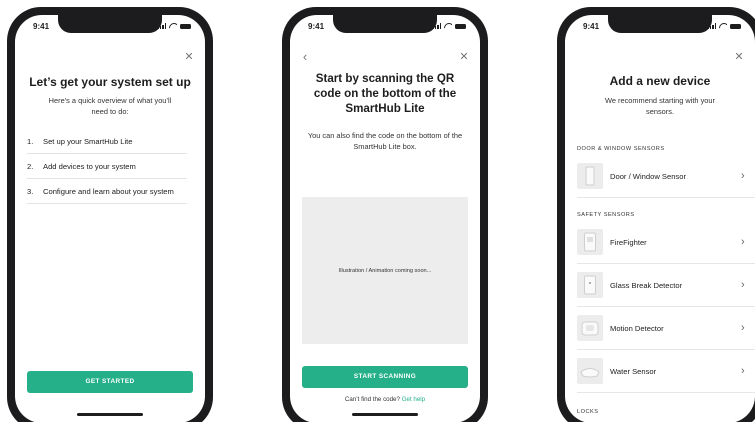 This screenshot has height=422, width=755. I want to click on device-name: Water Sensor, so click(633, 371).